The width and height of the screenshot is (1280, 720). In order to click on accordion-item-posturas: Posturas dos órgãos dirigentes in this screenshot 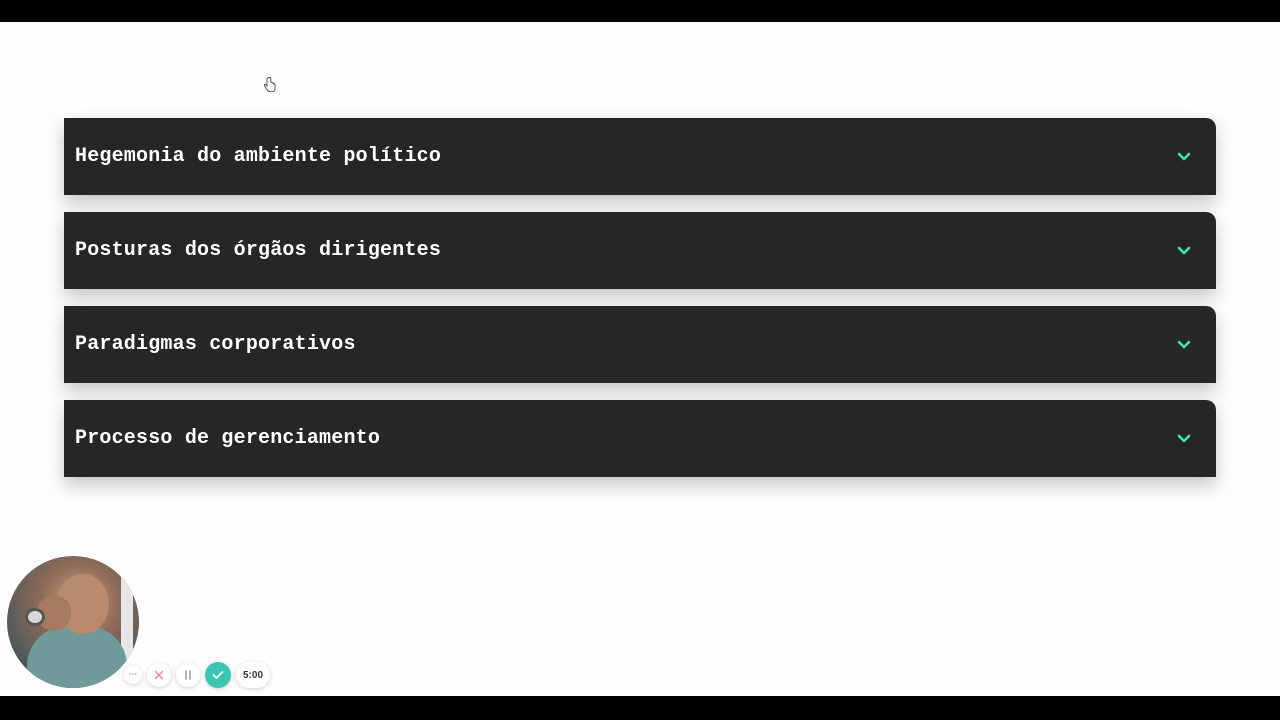, I will do `click(640, 250)`.